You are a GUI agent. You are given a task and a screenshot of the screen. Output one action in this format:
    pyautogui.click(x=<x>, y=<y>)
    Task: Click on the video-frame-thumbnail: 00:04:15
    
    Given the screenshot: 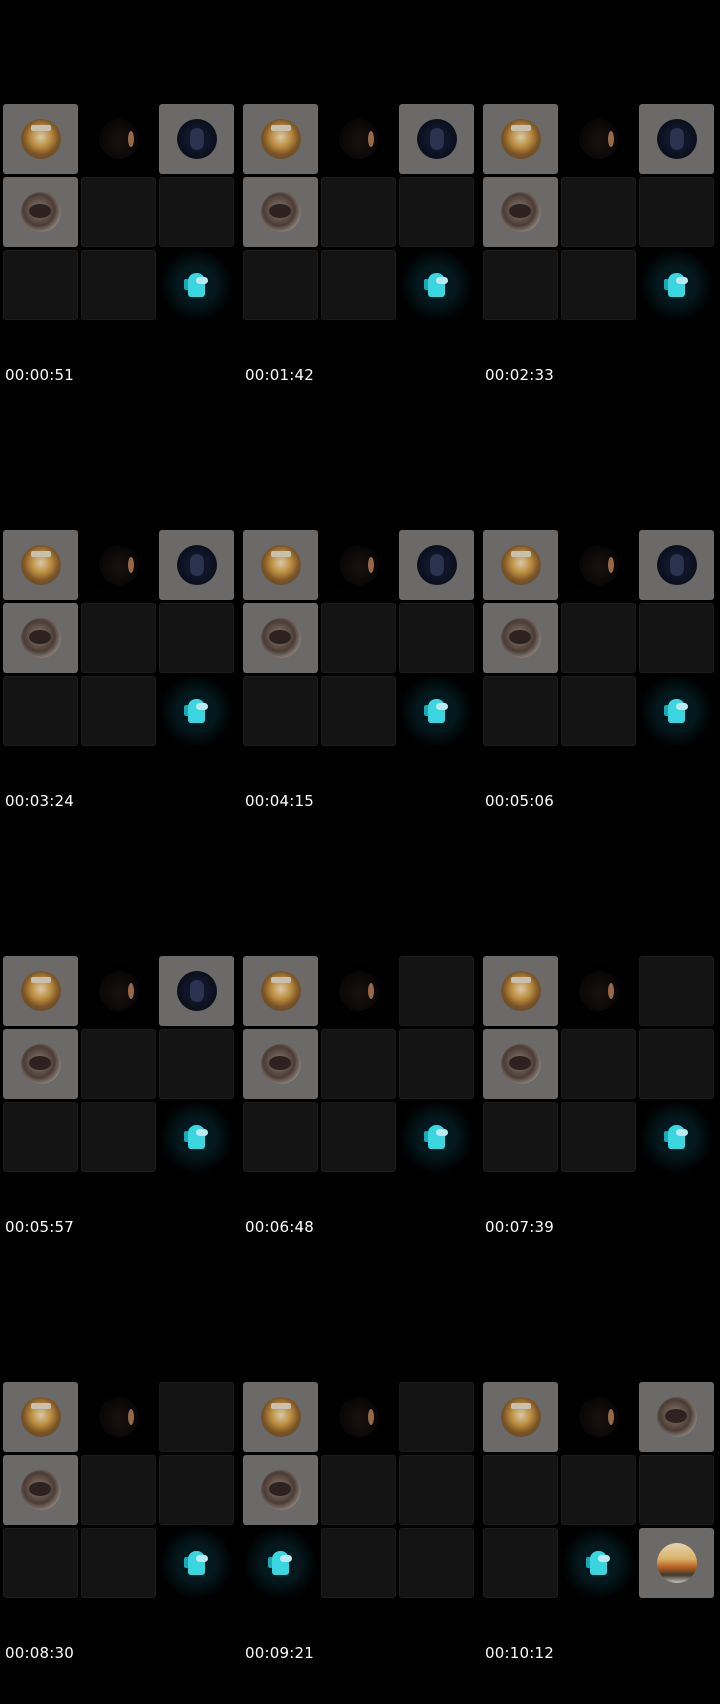 What is the action you would take?
    pyautogui.click(x=360, y=639)
    